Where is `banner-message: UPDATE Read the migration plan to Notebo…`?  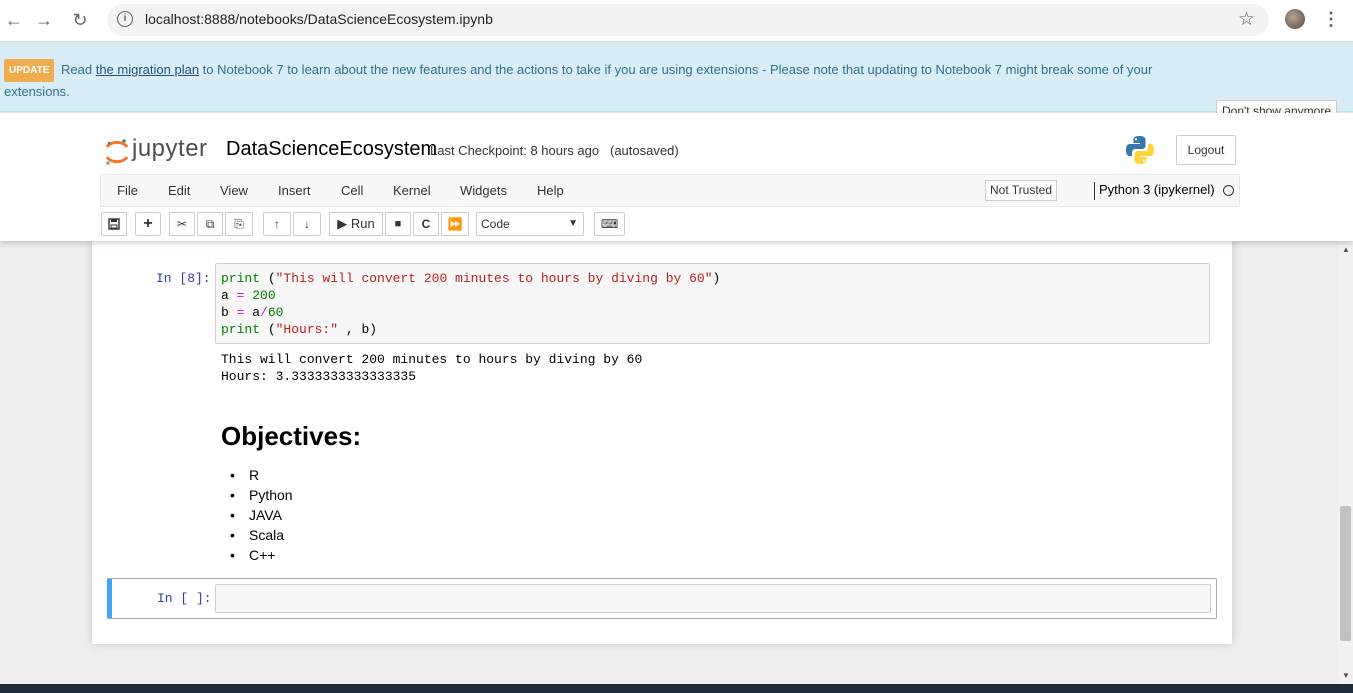 banner-message: UPDATE Read the migration plan to Notebo… is located at coordinates (604, 80).